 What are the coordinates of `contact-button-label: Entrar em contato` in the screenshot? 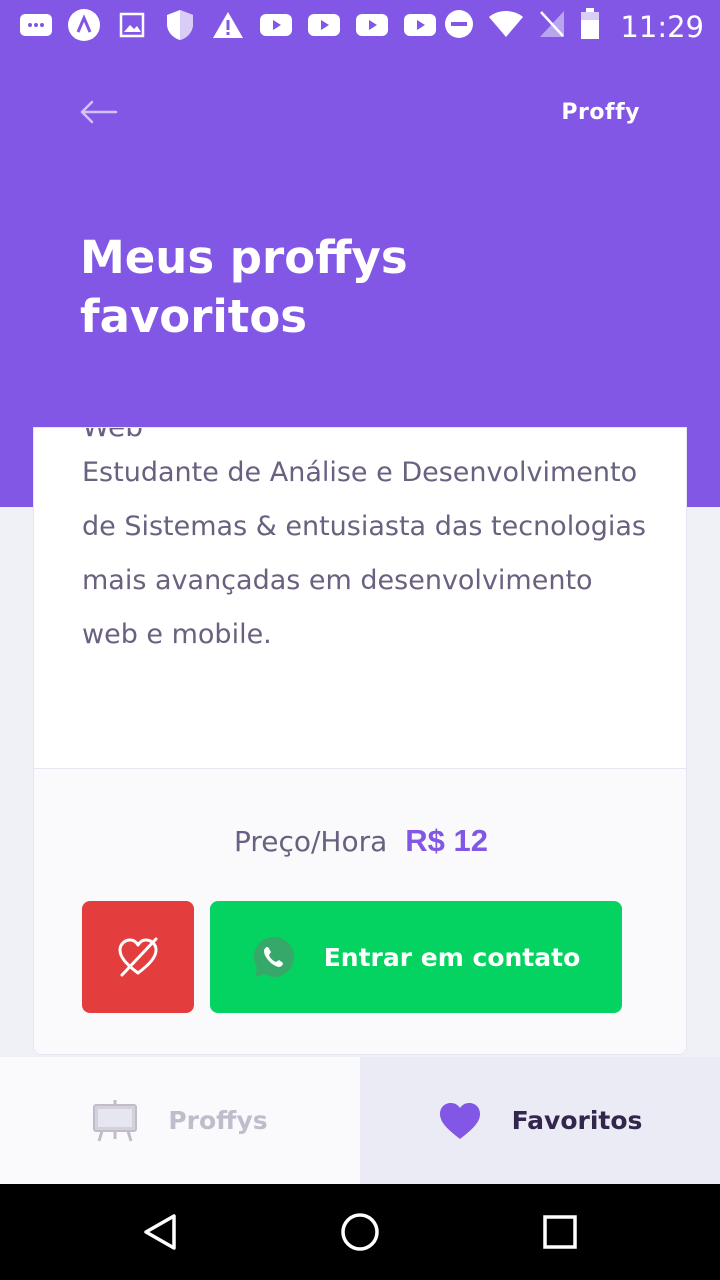 It's located at (452, 957).